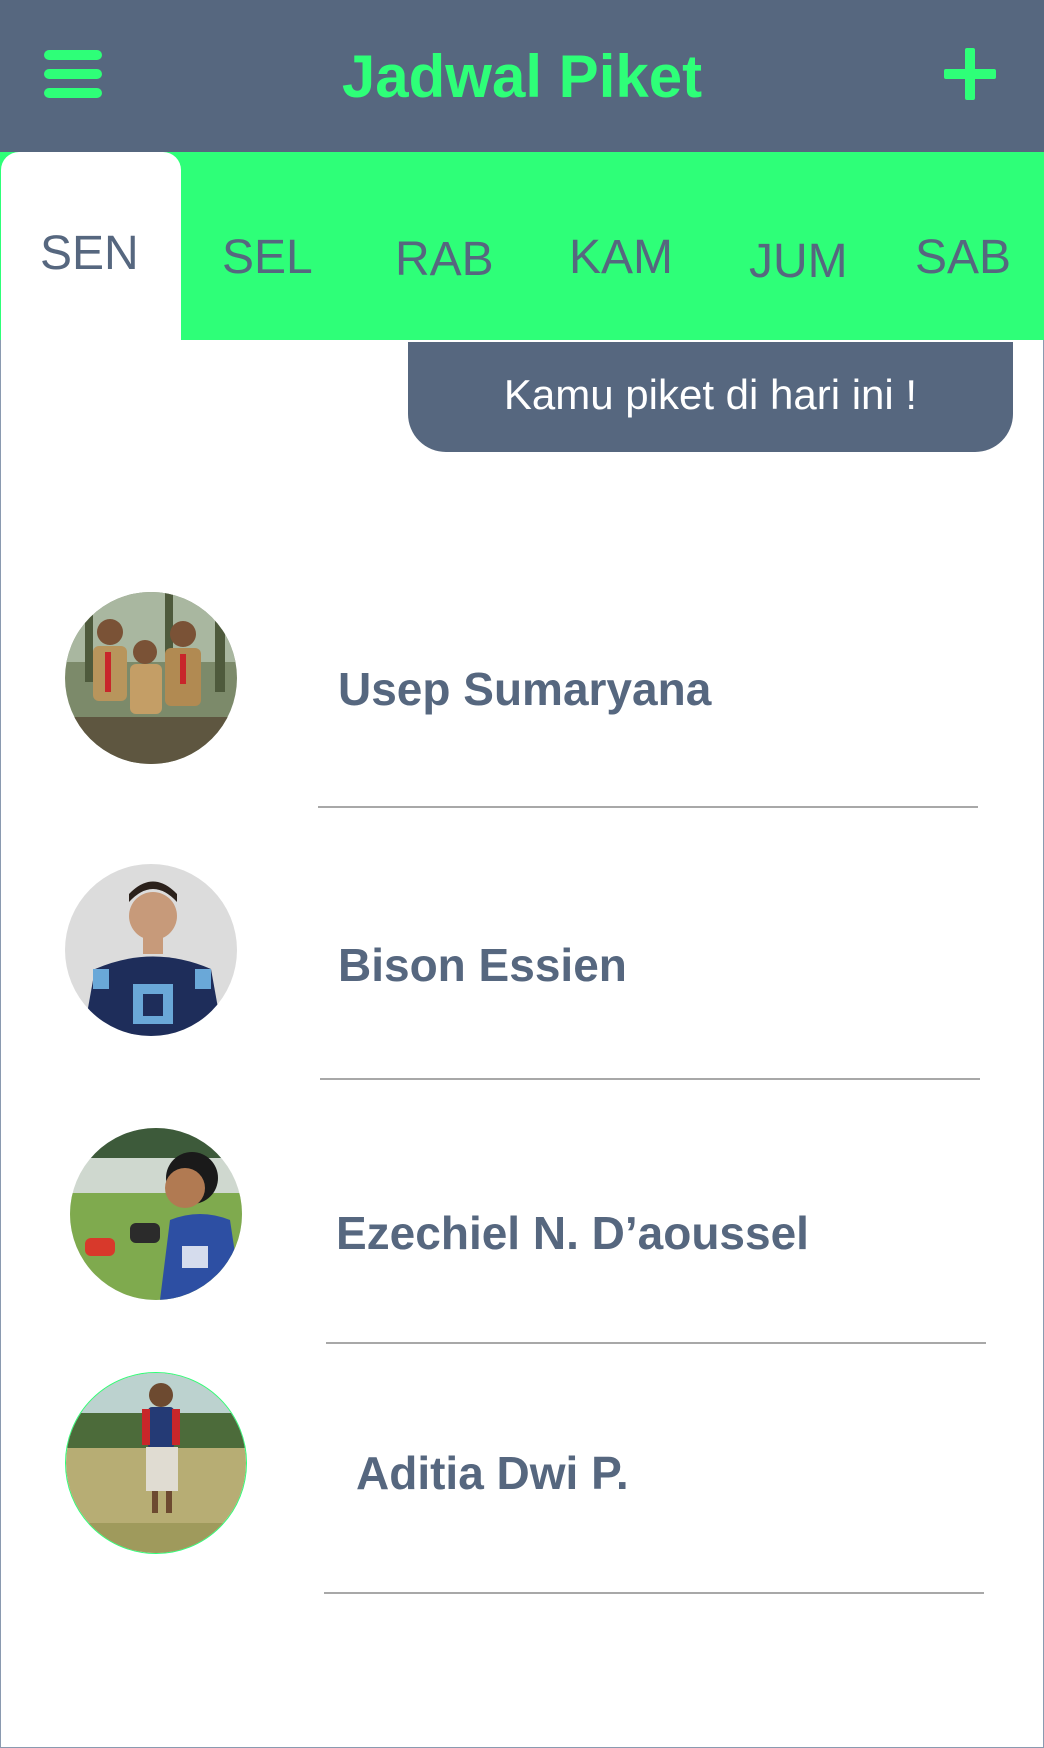 The height and width of the screenshot is (1748, 1044). Describe the element at coordinates (970, 74) in the screenshot. I see `plus-icon` at that location.